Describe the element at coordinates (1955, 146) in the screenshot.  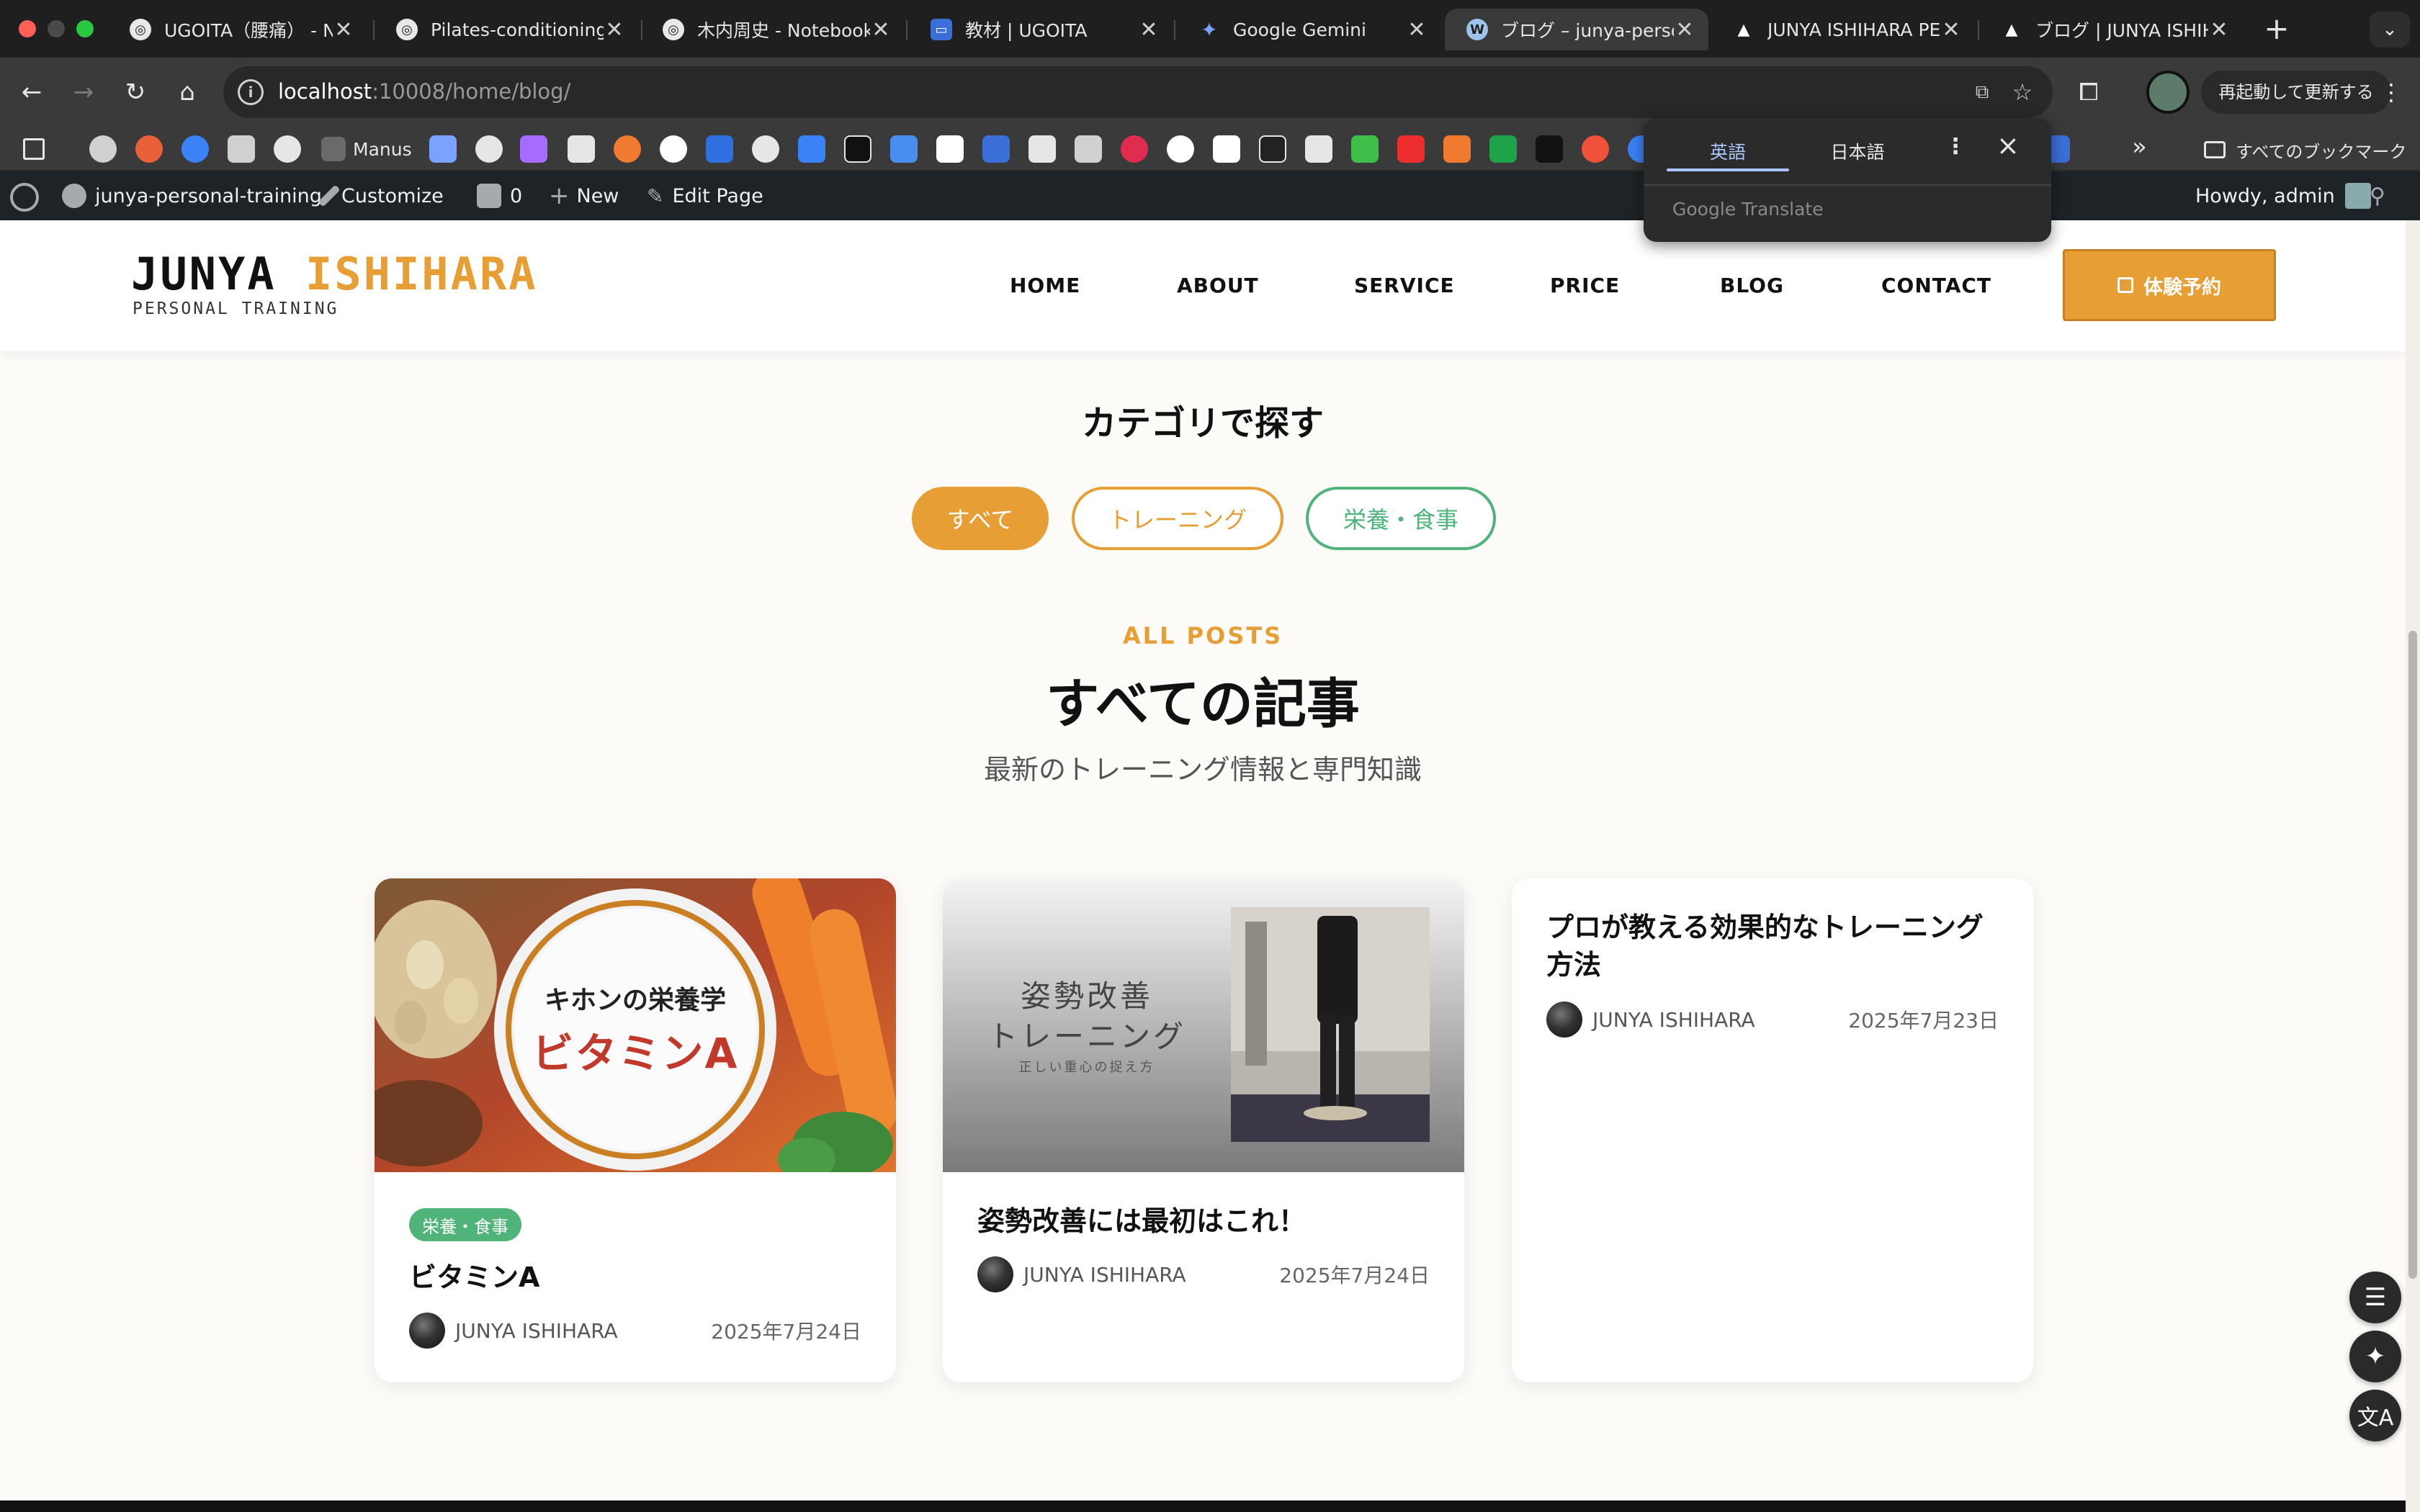
I see `translate-options-kebab-icon: ⋮` at that location.